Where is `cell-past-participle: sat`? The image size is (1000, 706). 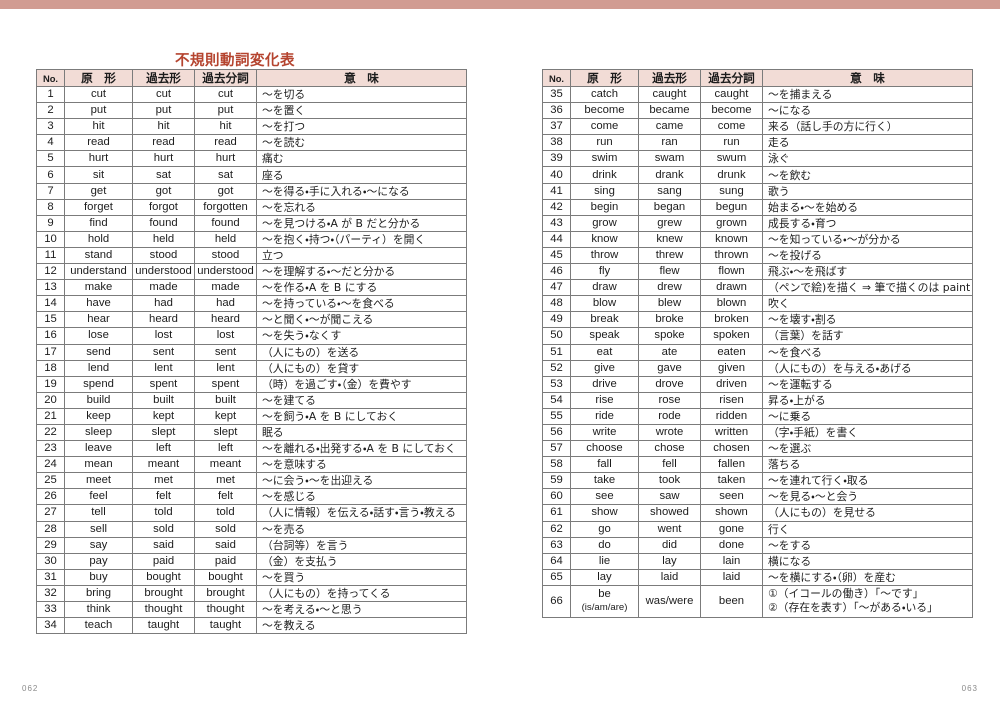 cell-past-participle: sat is located at coordinates (225, 175).